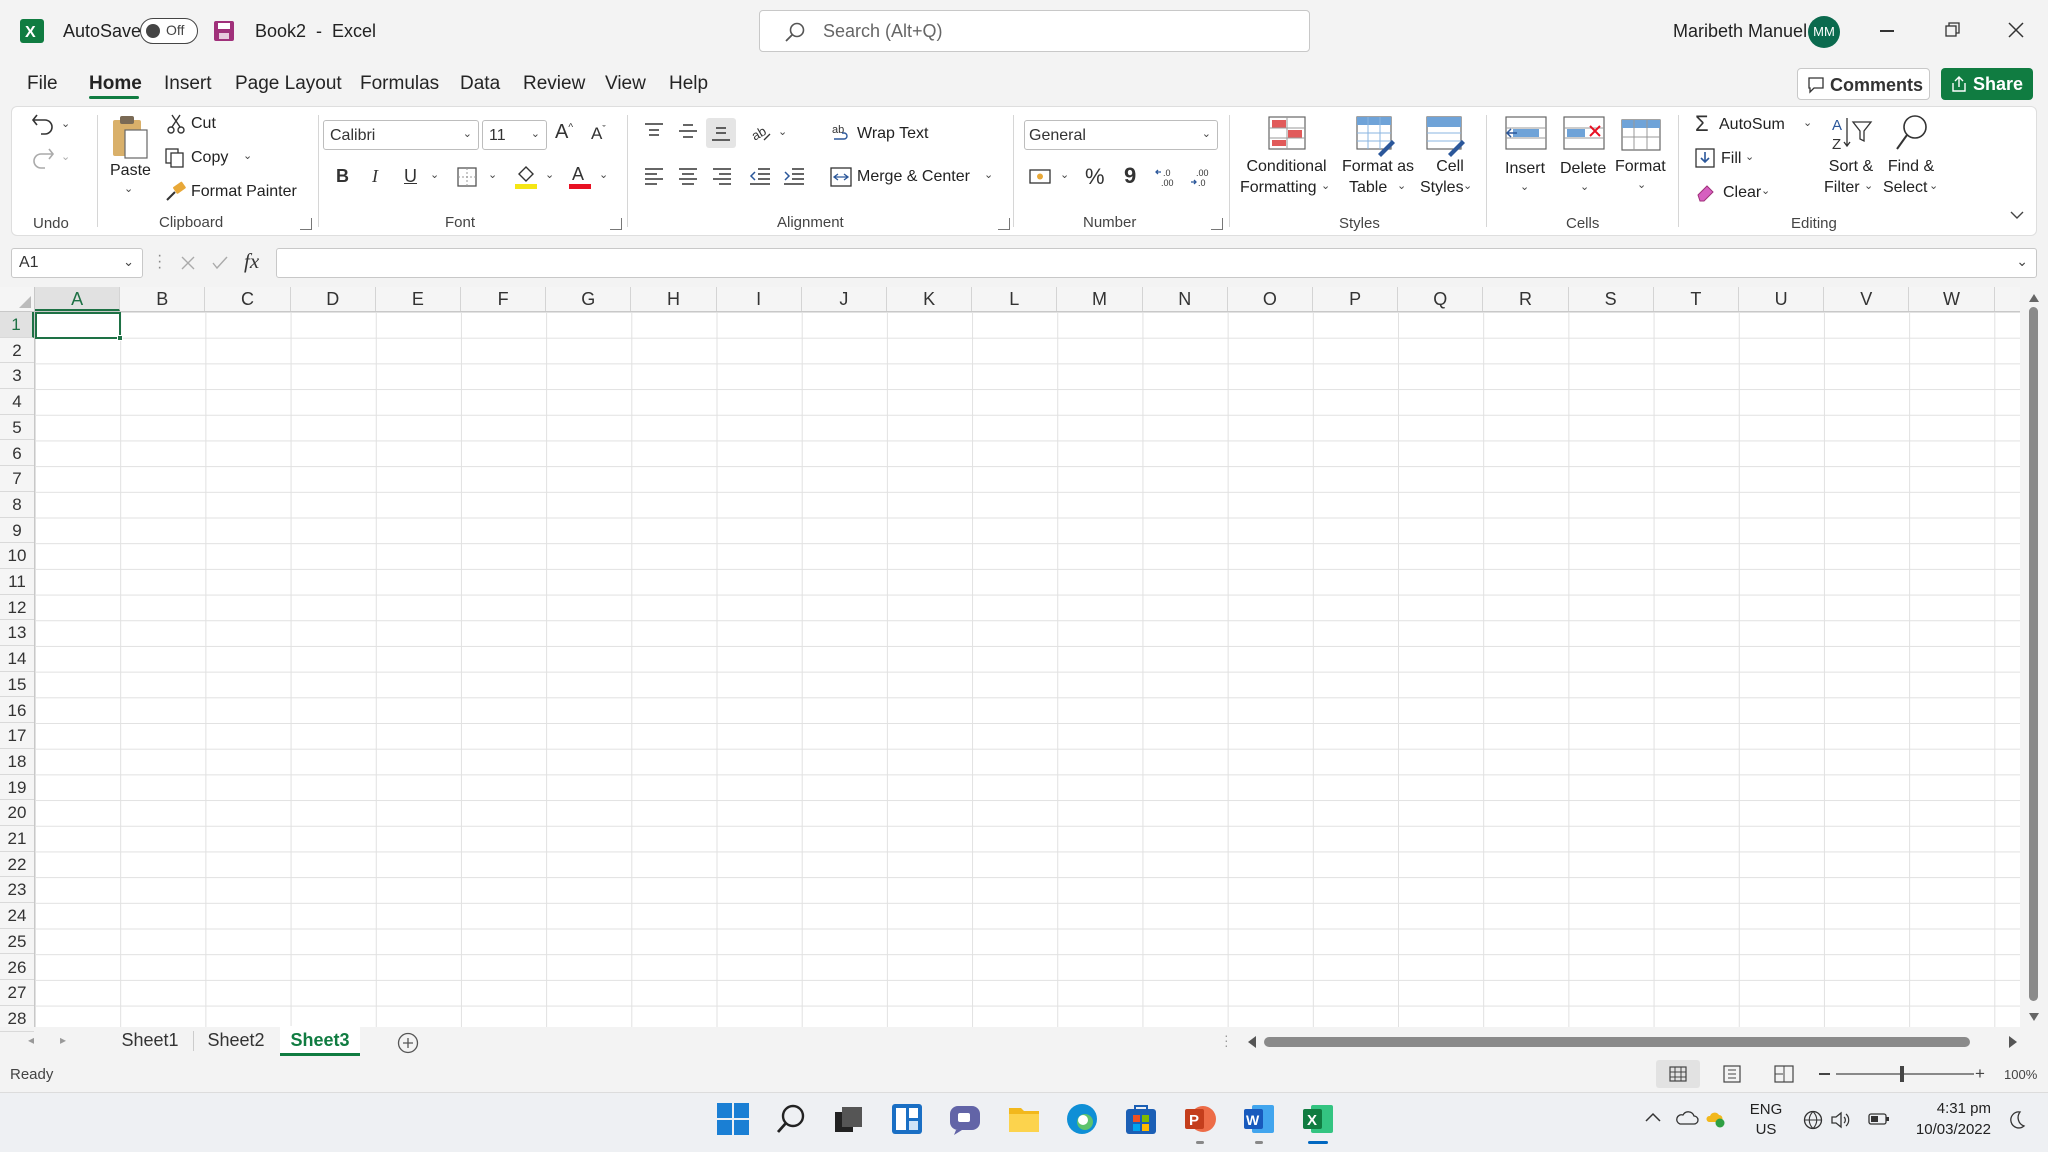 Image resolution: width=2048 pixels, height=1152 pixels. What do you see at coordinates (17, 402) in the screenshot?
I see `row-header-4: 4` at bounding box center [17, 402].